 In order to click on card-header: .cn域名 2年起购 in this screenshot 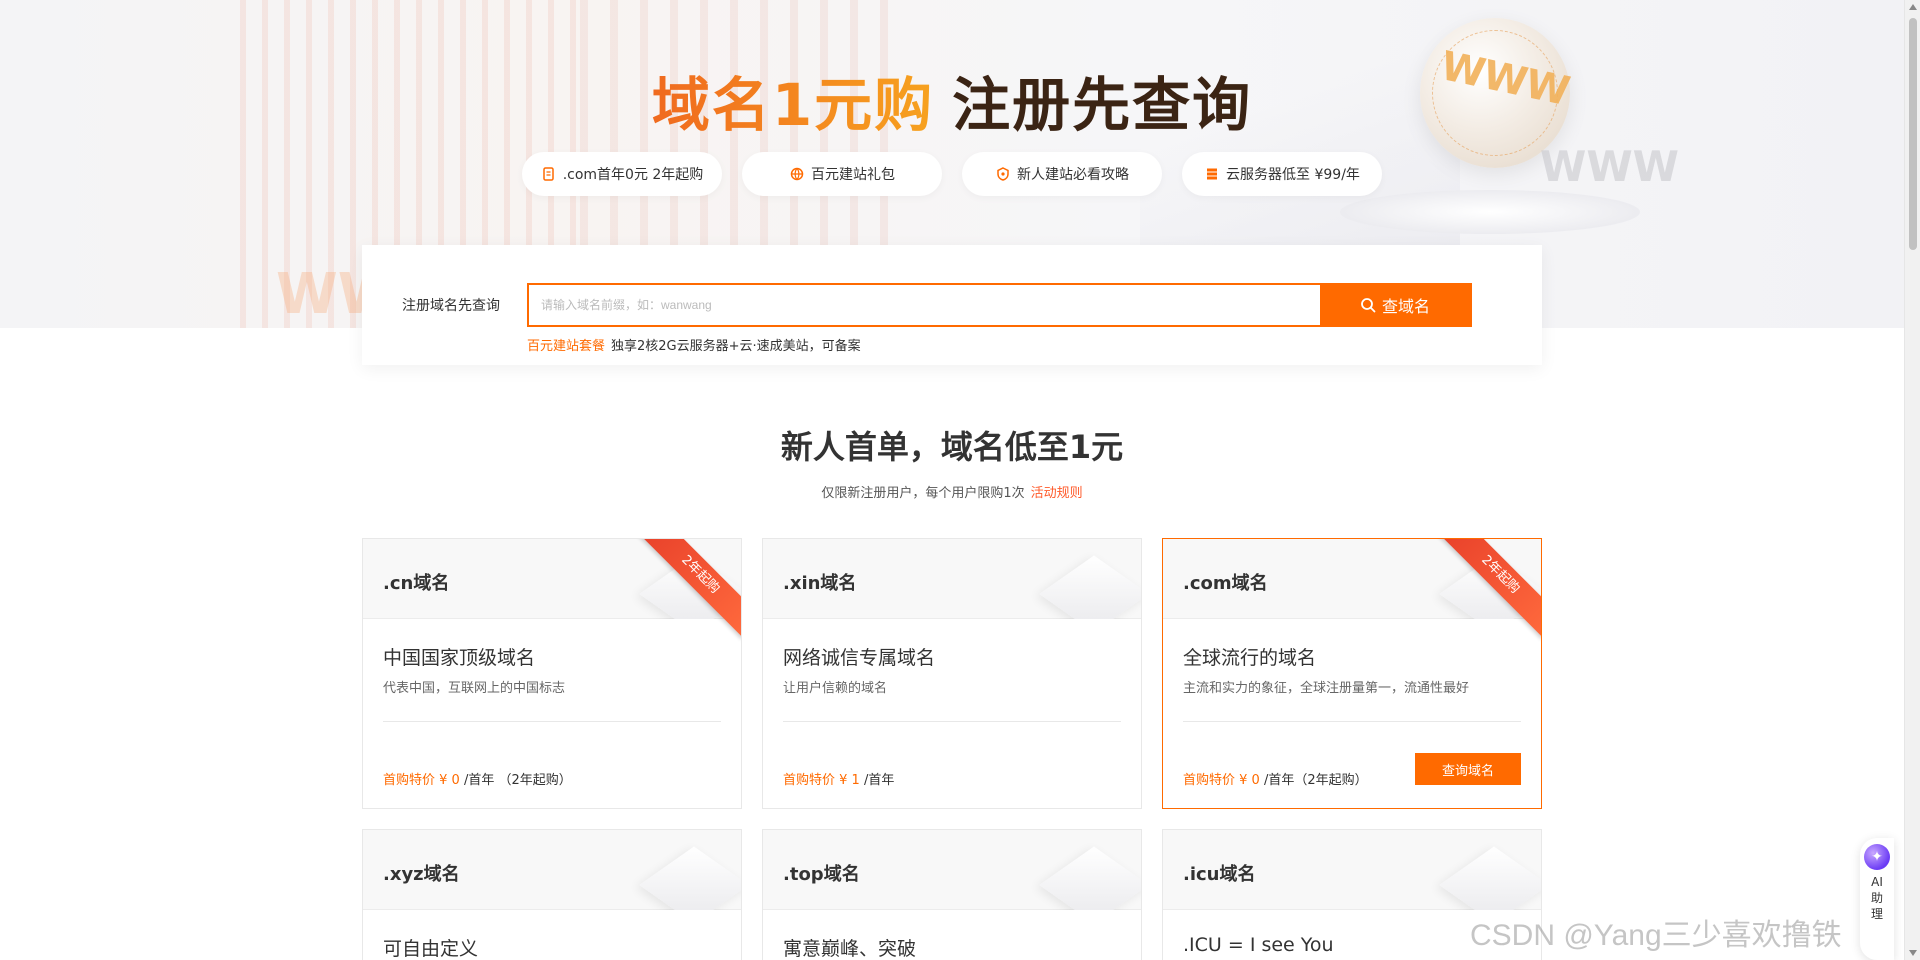, I will do `click(552, 588)`.